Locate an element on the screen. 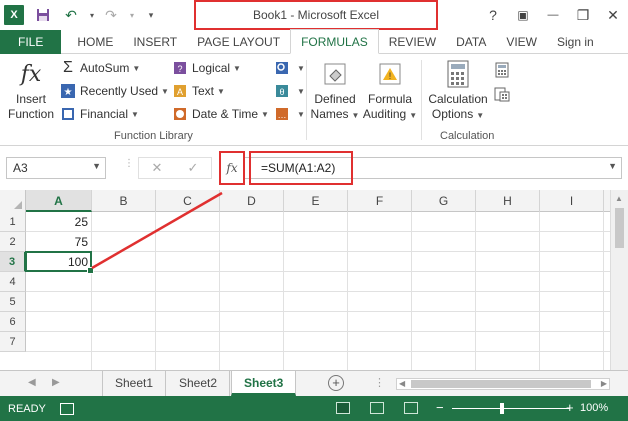 This screenshot has height=421, width=628. logical-button: ? Logical ▼ is located at coordinates (206, 68).